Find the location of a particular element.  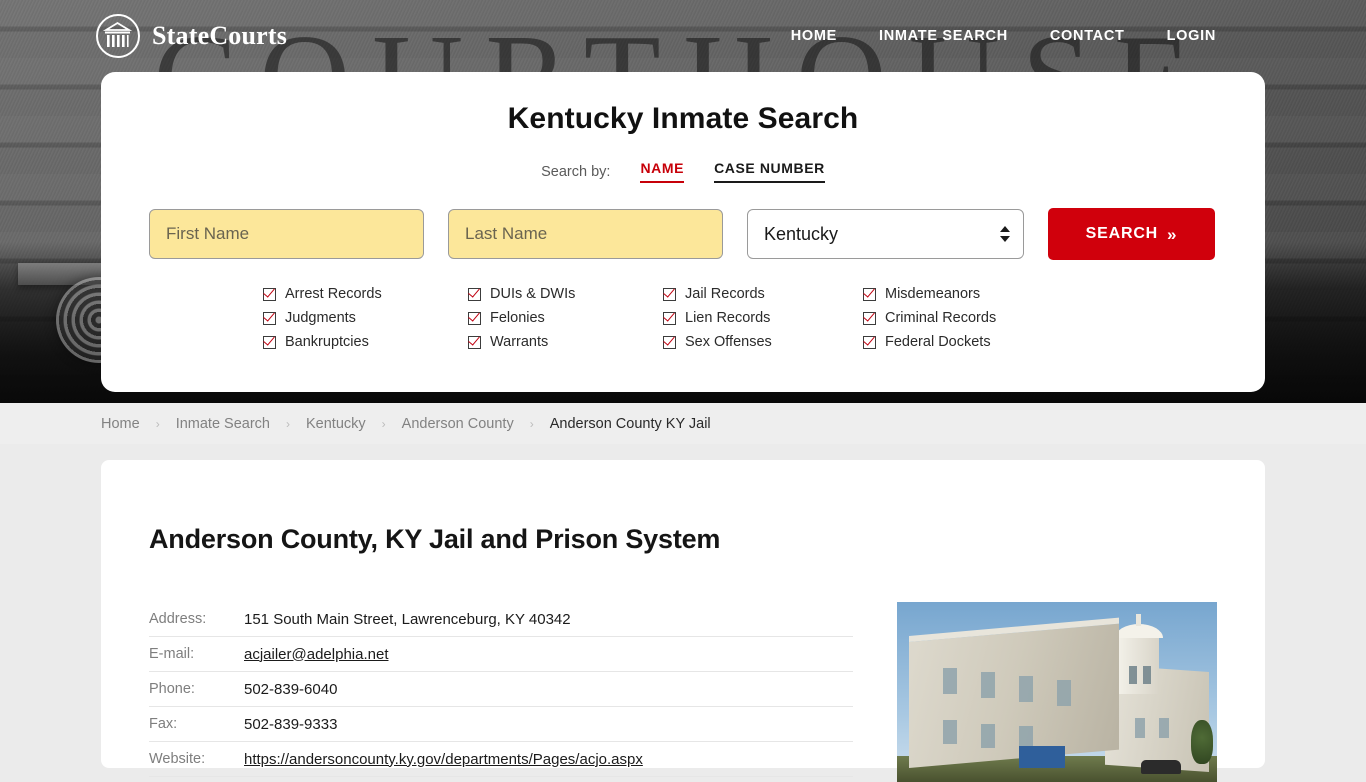

feature-label: Jail Records is located at coordinates (725, 294).